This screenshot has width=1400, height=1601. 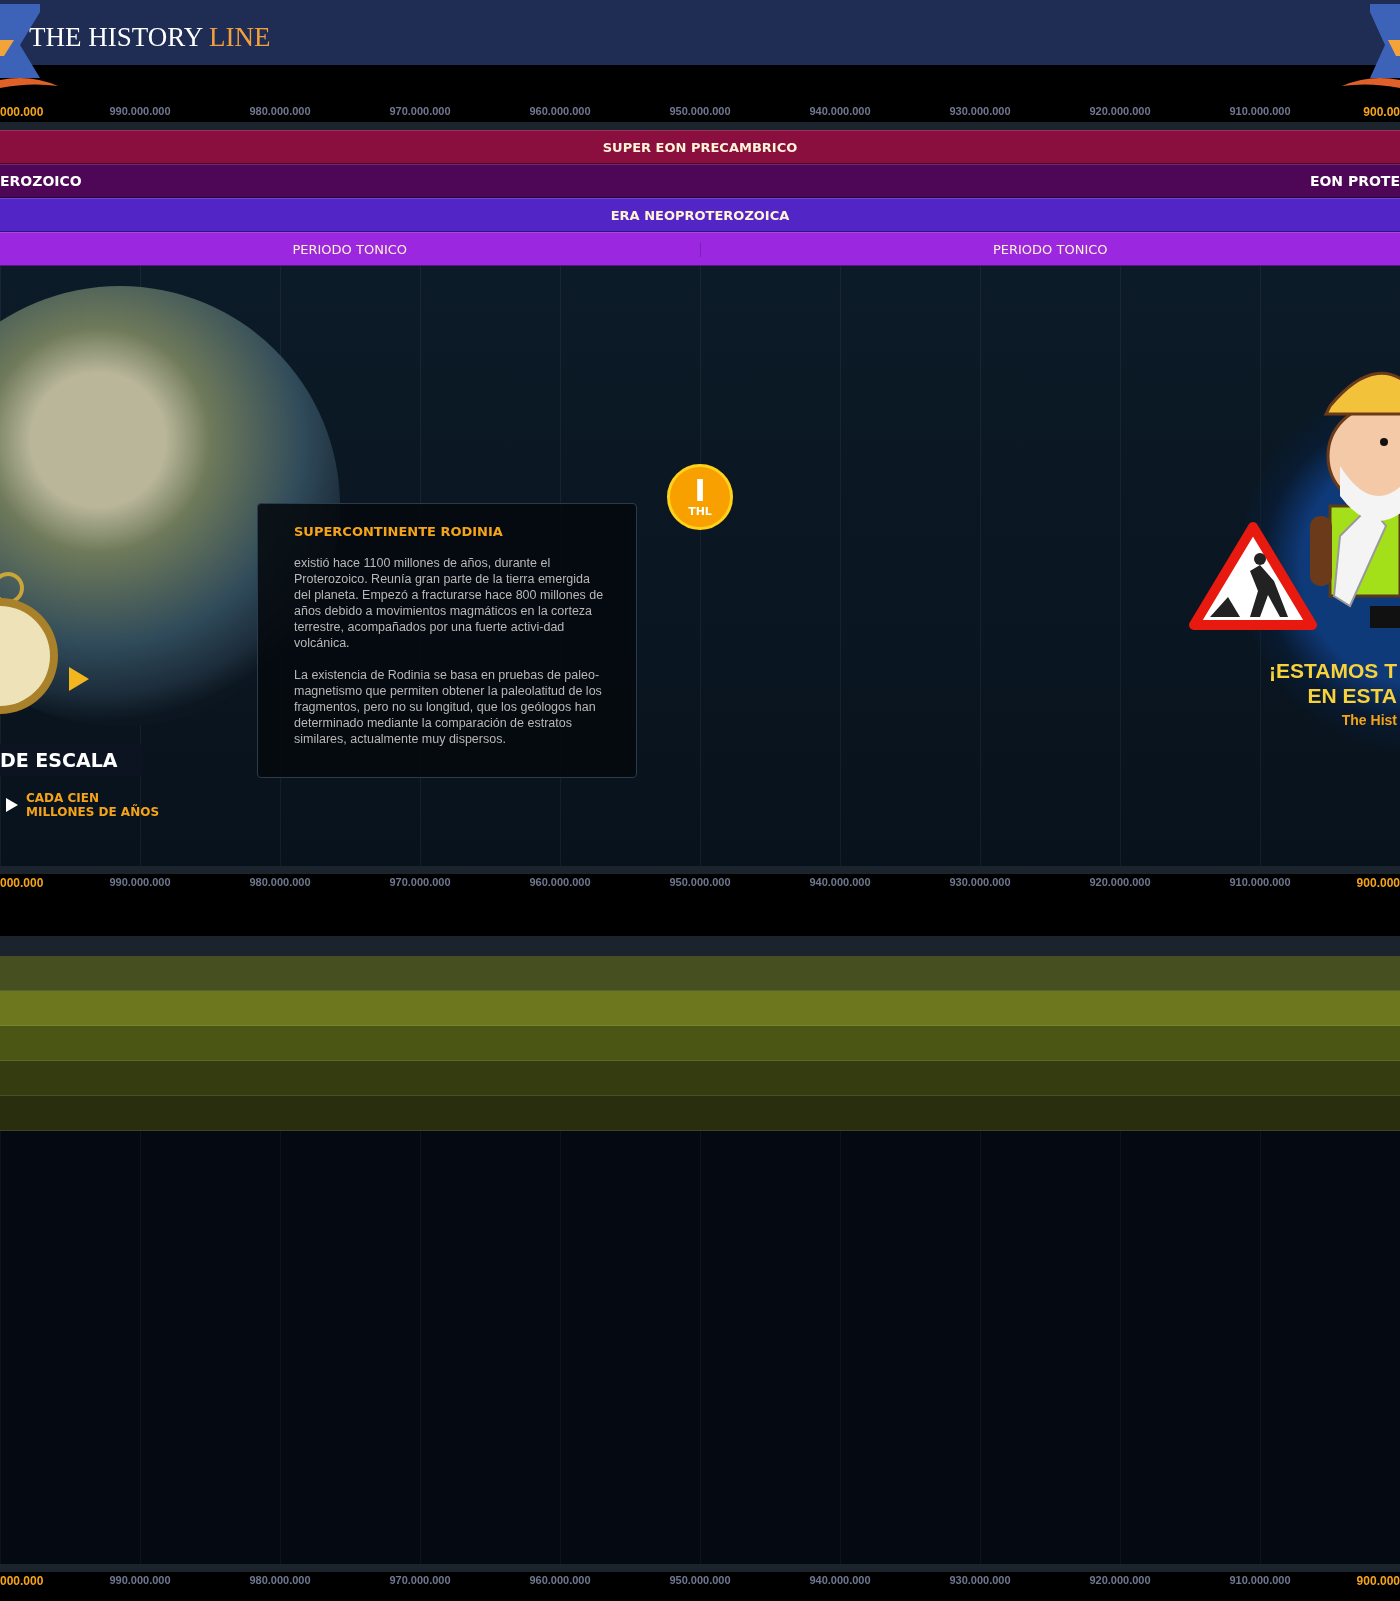 I want to click on band-label: EON PROTE, so click(x=1354, y=181).